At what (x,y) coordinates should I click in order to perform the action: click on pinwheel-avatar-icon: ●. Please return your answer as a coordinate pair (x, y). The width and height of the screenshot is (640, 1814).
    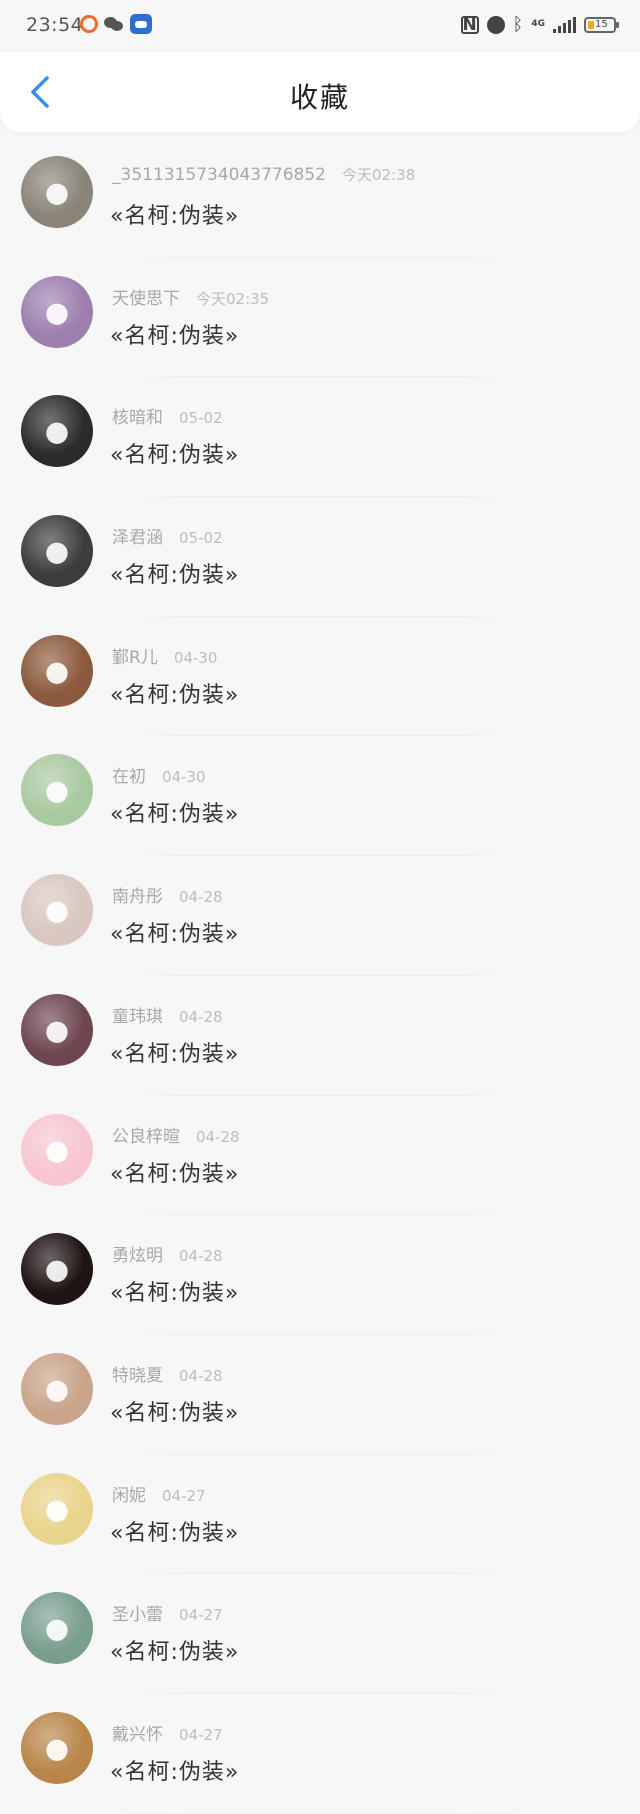
    Looking at the image, I should click on (57, 790).